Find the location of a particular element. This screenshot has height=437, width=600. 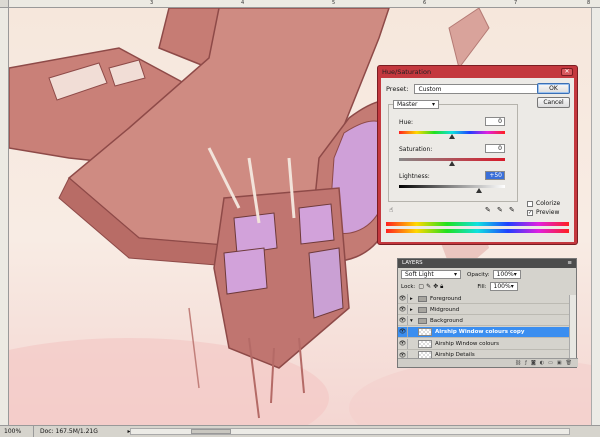

hue-label: Hue: is located at coordinates (406, 122).